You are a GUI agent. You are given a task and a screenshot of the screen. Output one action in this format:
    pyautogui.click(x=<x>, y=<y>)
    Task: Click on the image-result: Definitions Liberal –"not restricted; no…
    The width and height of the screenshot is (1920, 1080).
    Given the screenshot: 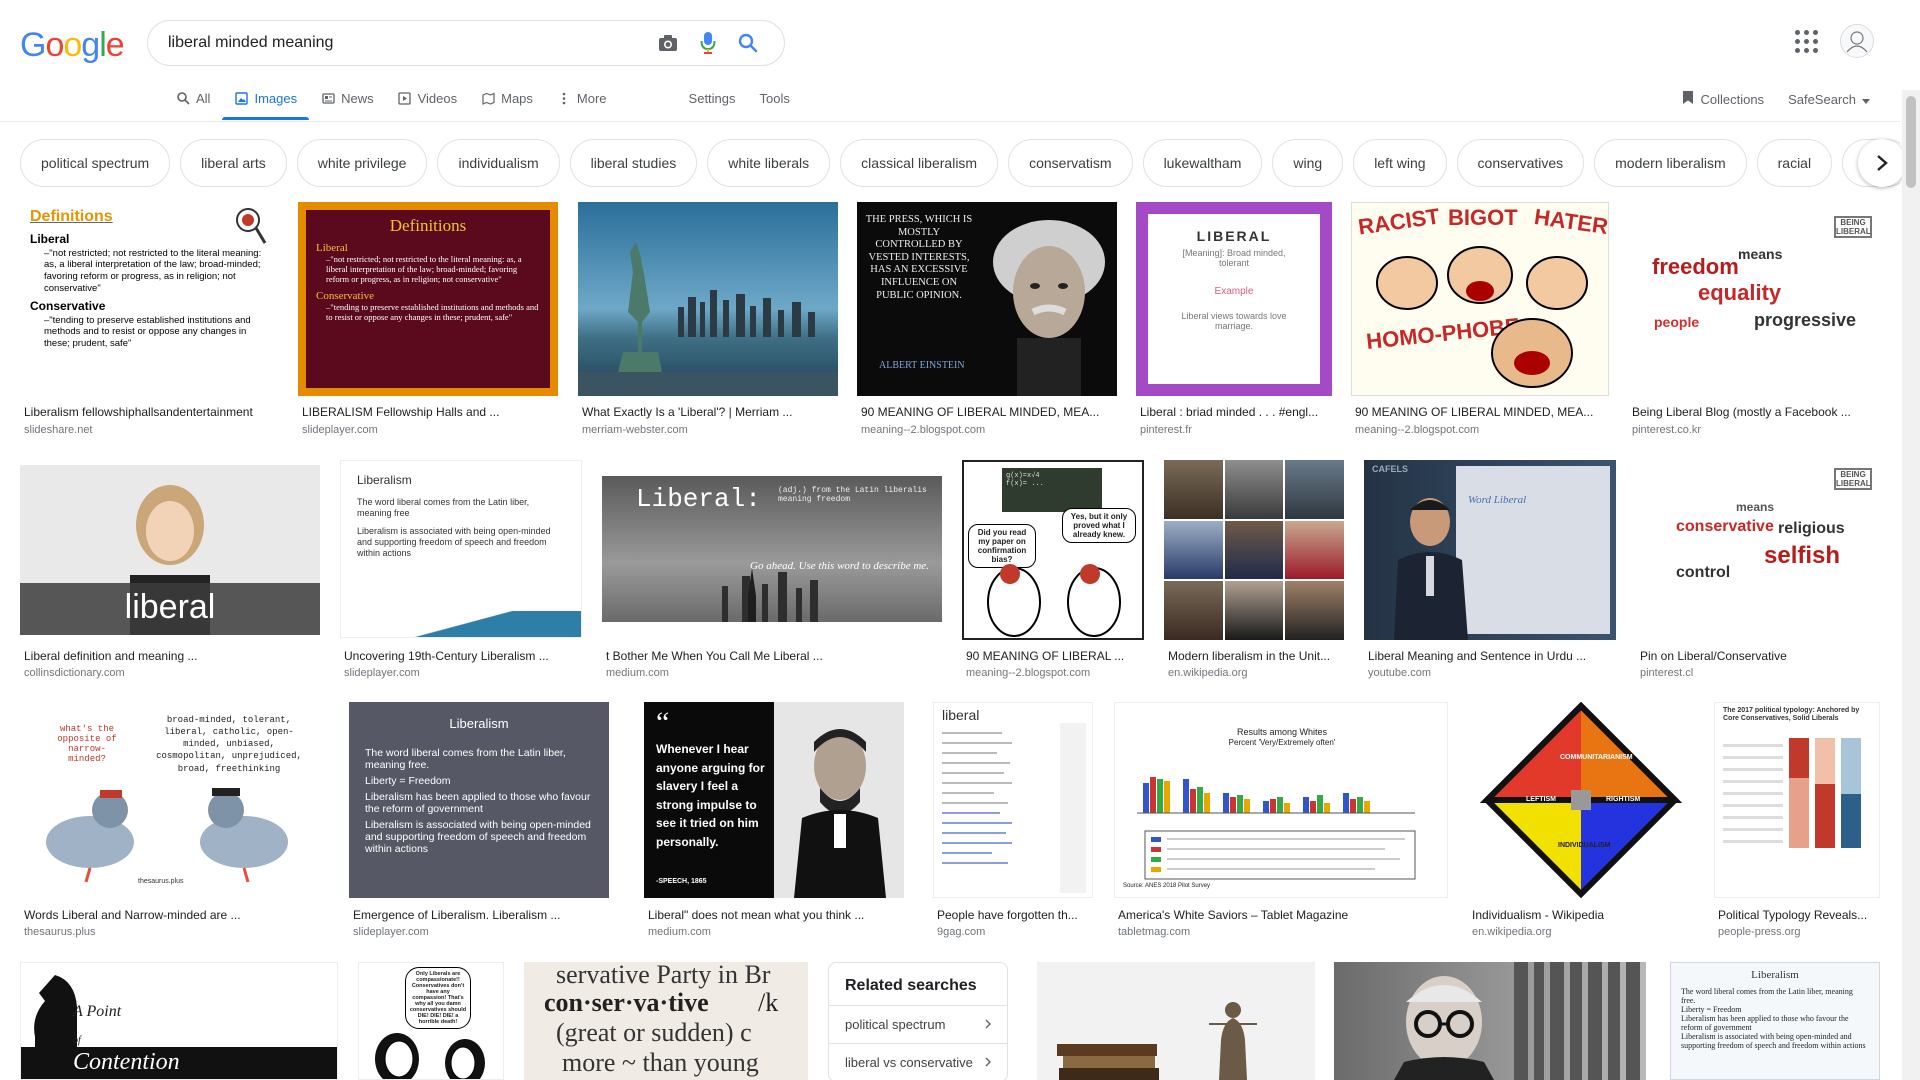 What is the action you would take?
    pyautogui.click(x=150, y=322)
    